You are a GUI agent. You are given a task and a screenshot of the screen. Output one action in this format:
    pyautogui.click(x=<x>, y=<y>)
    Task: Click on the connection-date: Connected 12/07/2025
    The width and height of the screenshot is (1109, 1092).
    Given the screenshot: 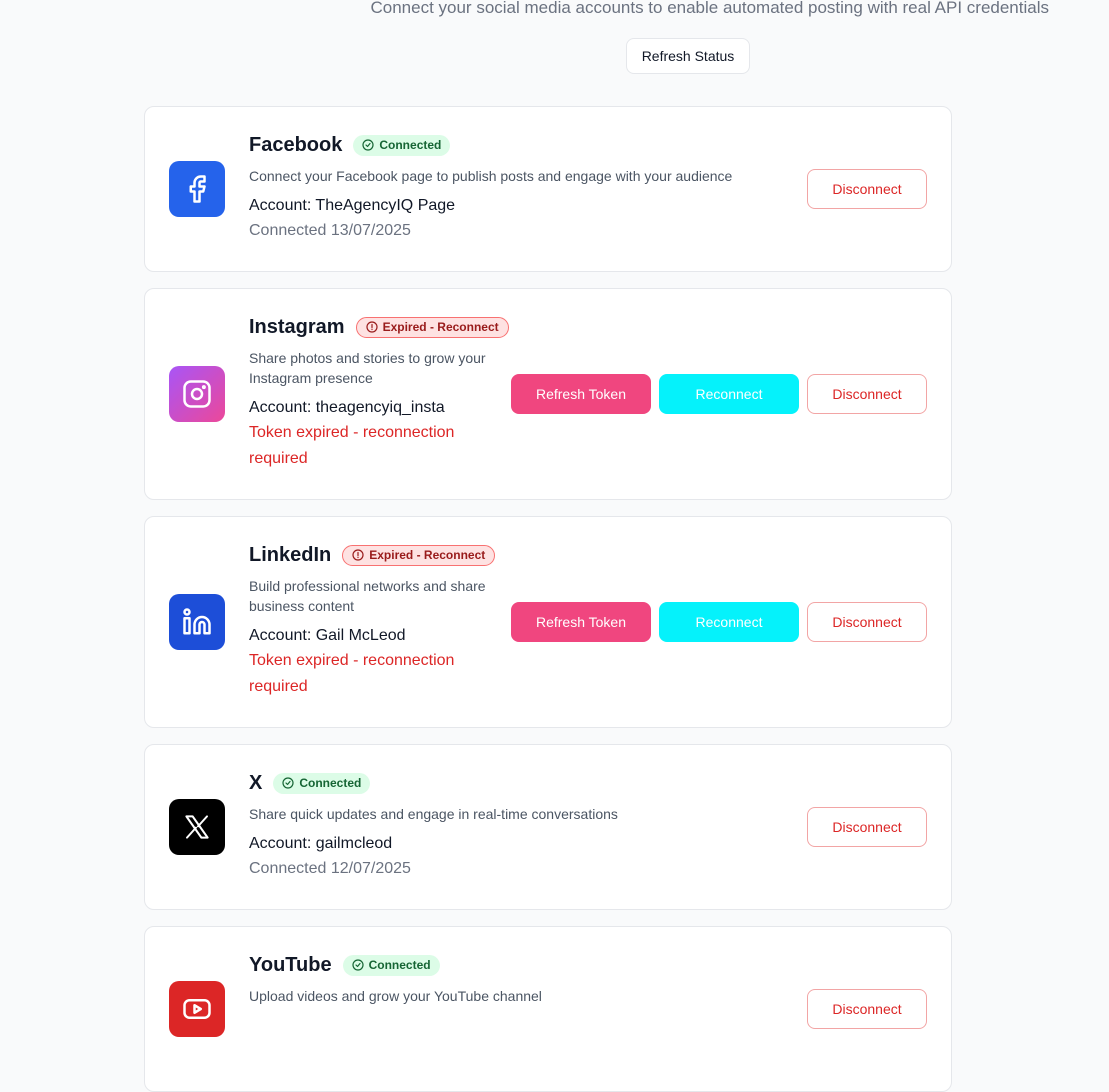 What is the action you would take?
    pyautogui.click(x=330, y=868)
    